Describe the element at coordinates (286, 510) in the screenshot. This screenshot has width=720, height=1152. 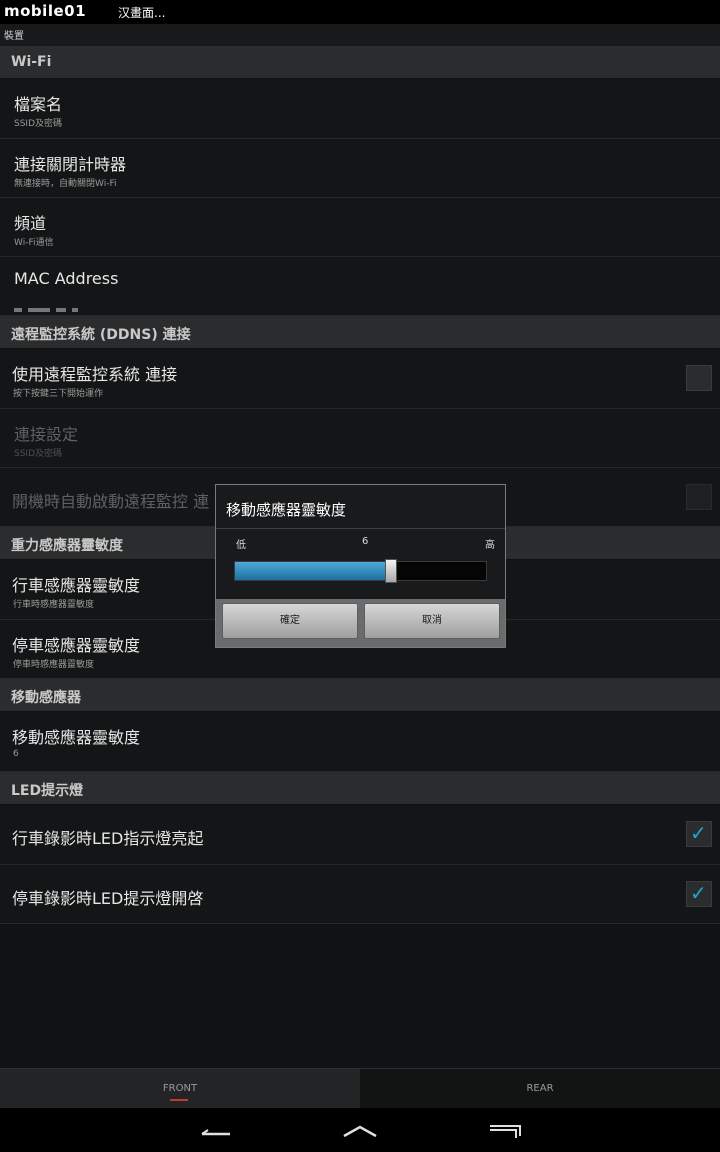
I see `dialog-title: 移動感應器靈敏度` at that location.